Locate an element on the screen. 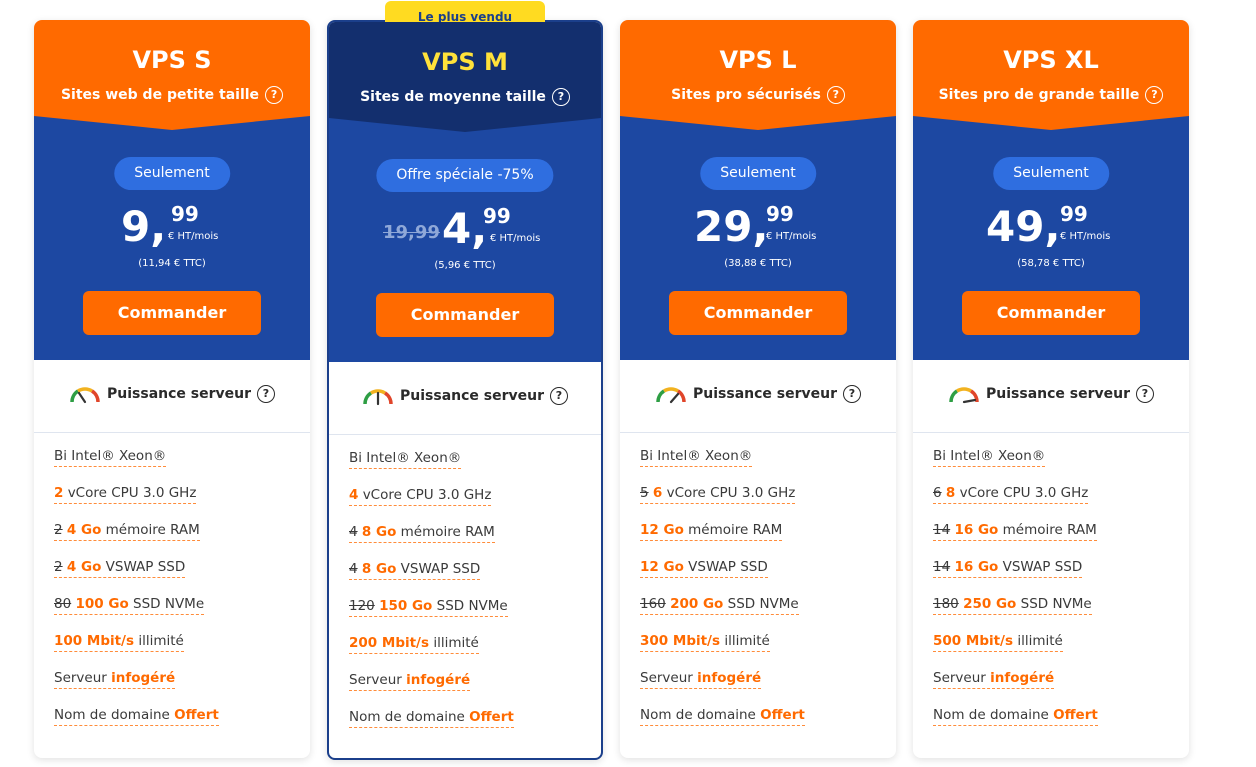 The image size is (1256, 767). price-ttc: (5,96 € TTC) is located at coordinates (465, 265).